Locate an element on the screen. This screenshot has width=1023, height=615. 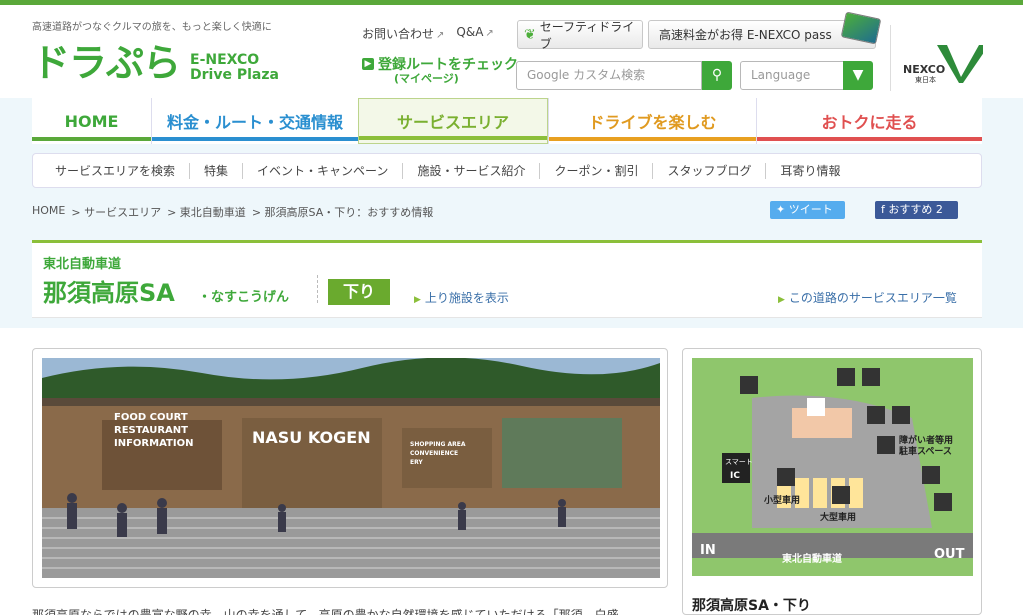
arrow-right-icon: ▶ is located at coordinates (368, 64).